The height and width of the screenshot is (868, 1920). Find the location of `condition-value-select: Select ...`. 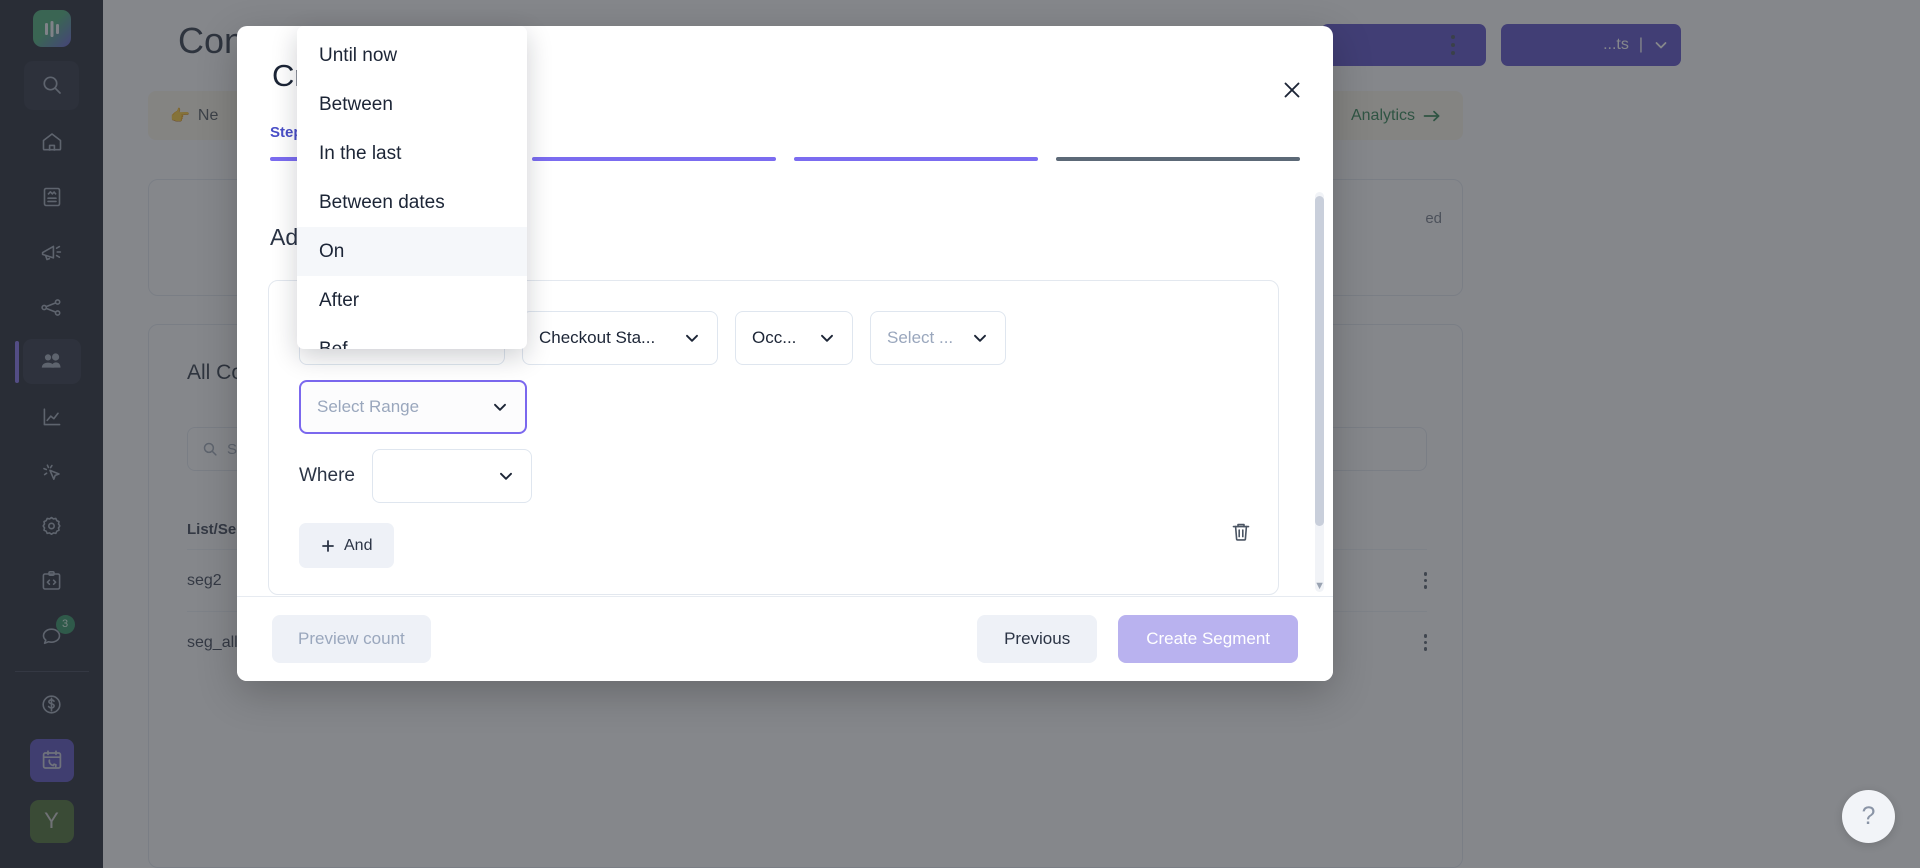

condition-value-select: Select ... is located at coordinates (938, 338).